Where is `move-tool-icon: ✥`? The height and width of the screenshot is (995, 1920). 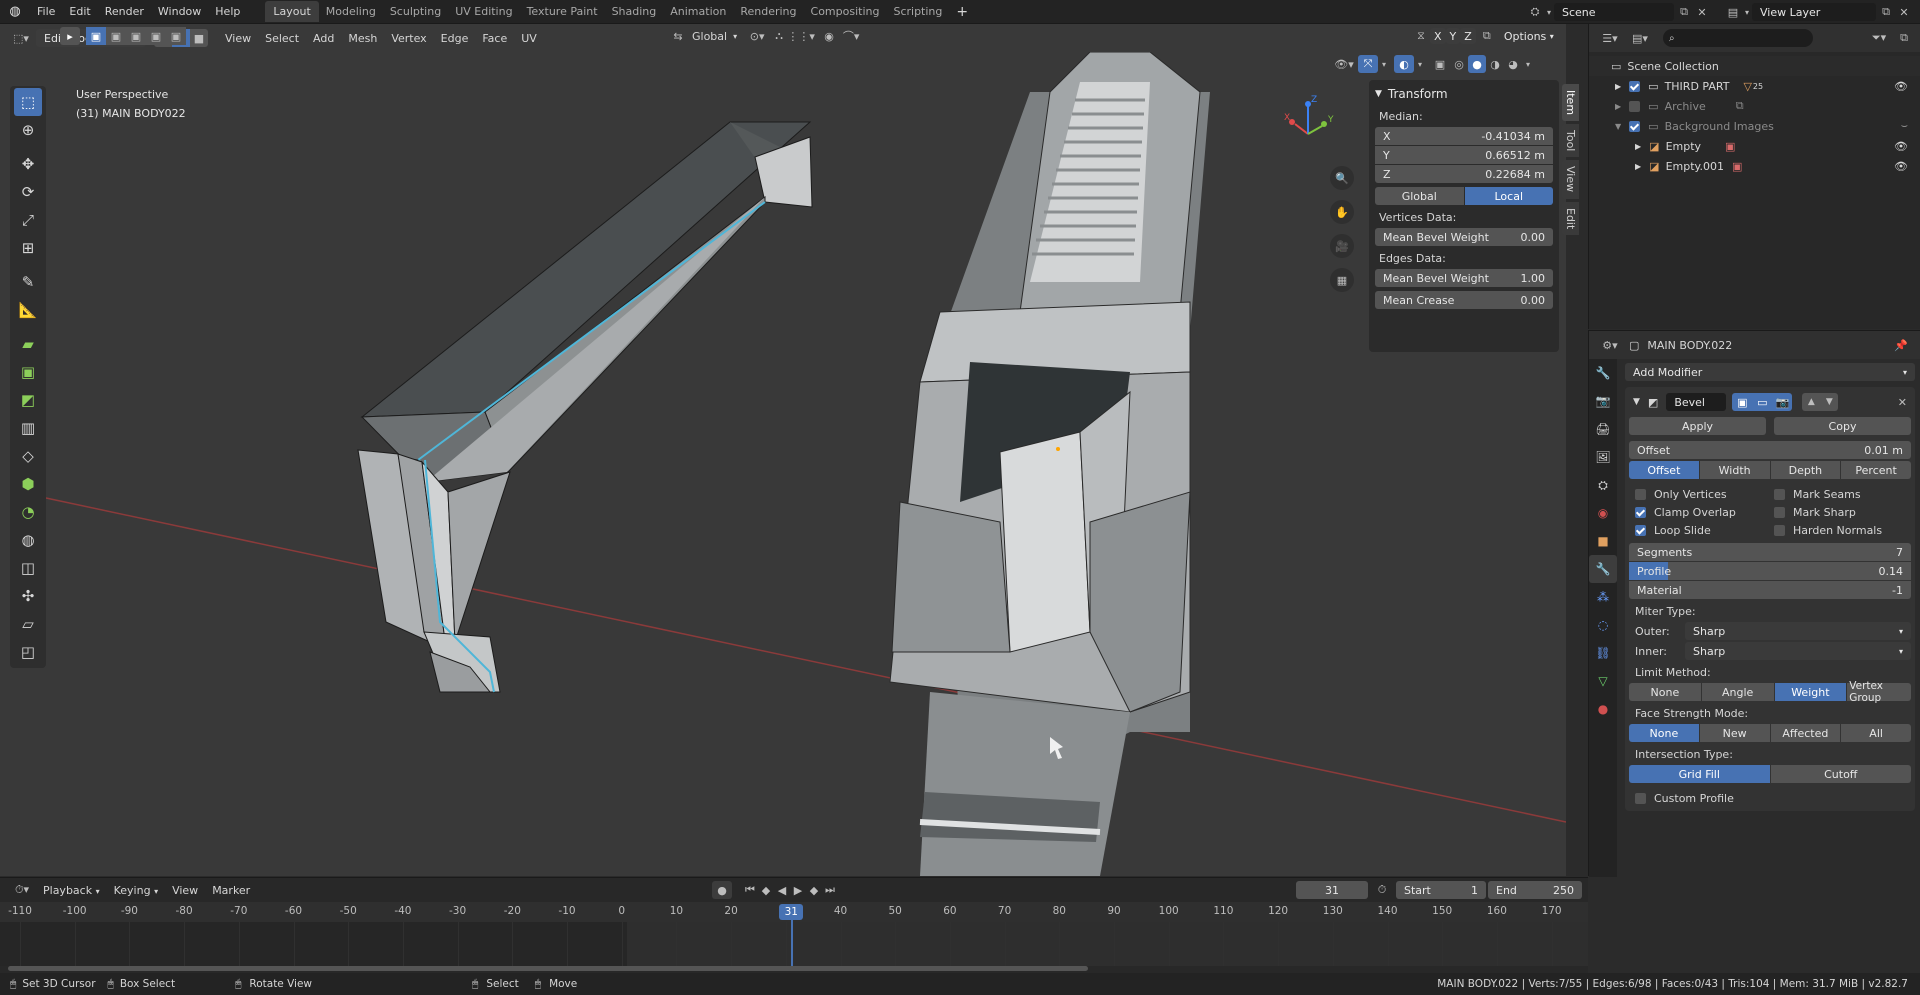 move-tool-icon: ✥ is located at coordinates (28, 164).